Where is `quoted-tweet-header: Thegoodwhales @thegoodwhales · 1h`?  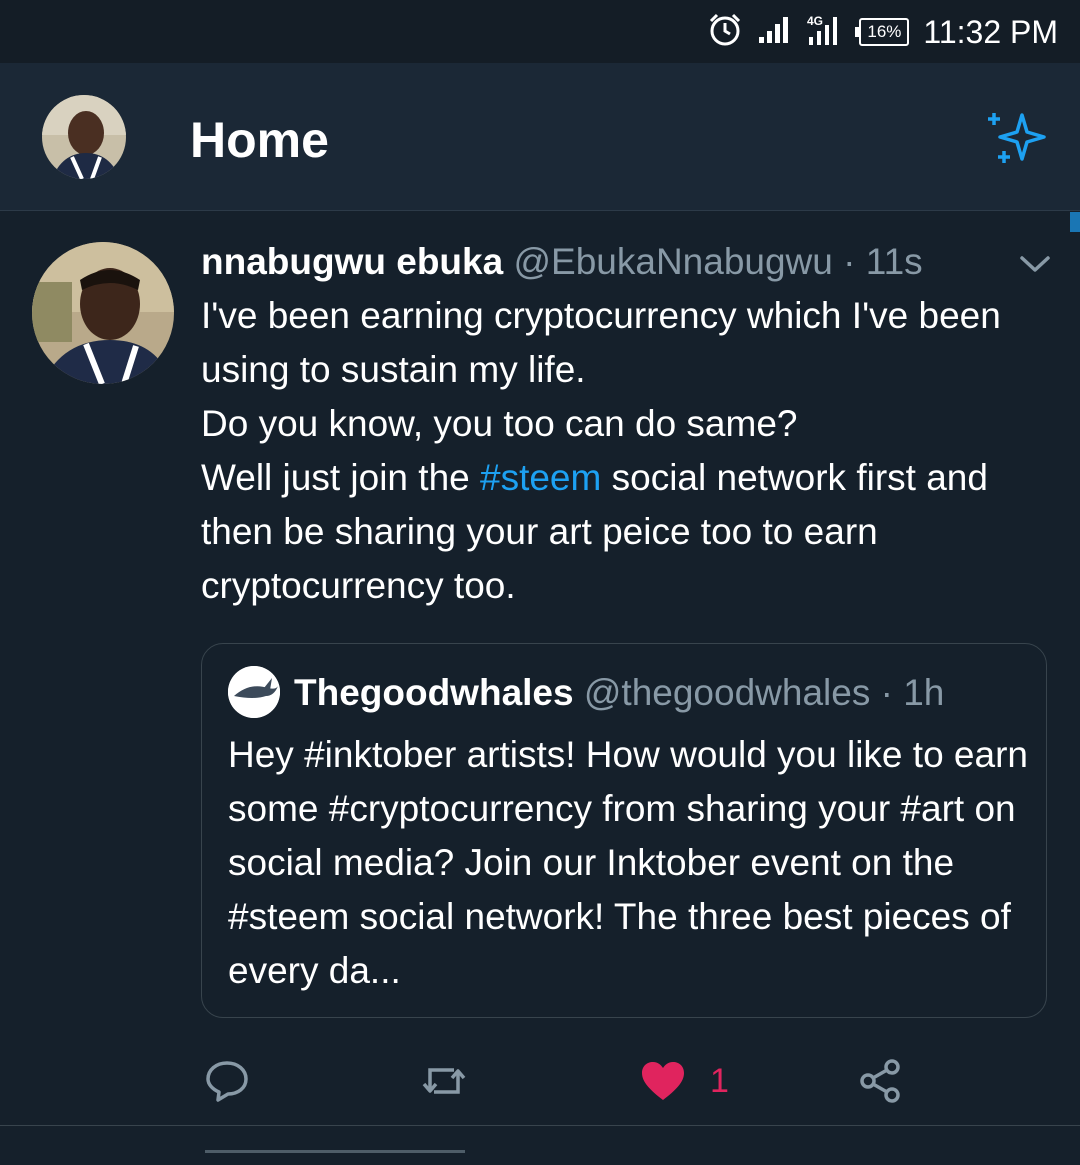
quoted-tweet-header: Thegoodwhales @thegoodwhales · 1h is located at coordinates (619, 693).